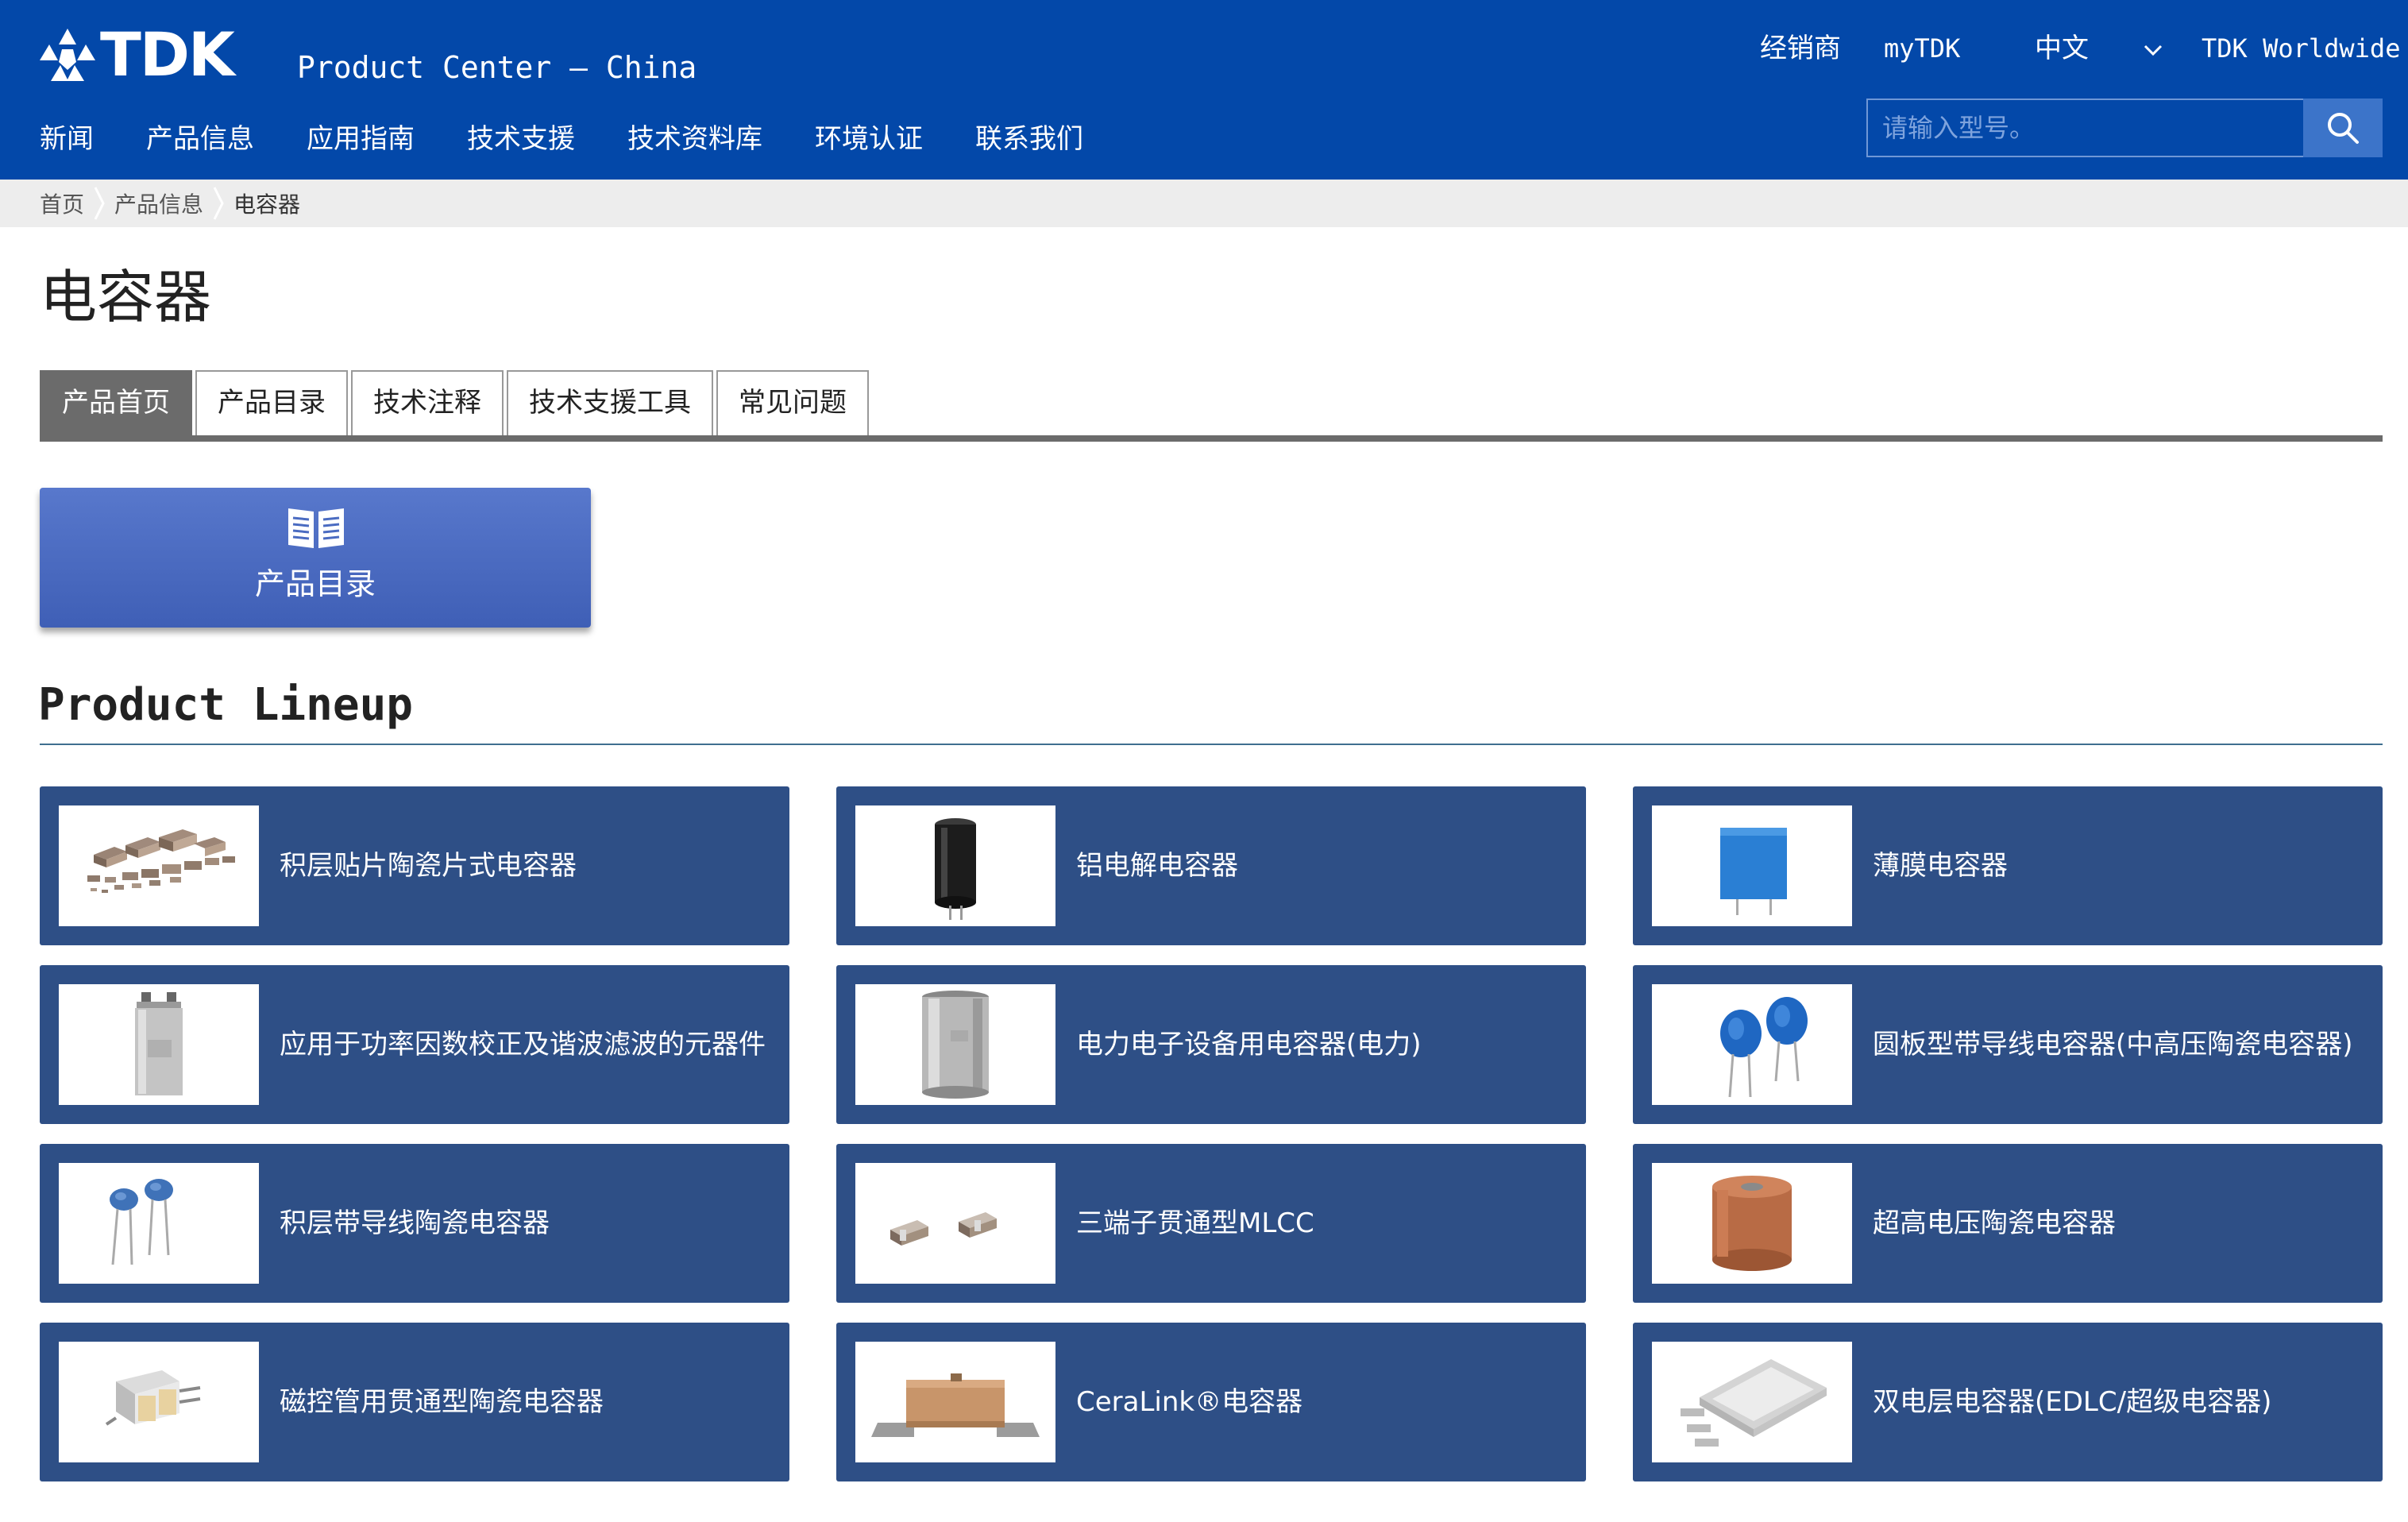 This screenshot has height=1522, width=2408. Describe the element at coordinates (1029, 139) in the screenshot. I see `nav-item-contact: 联系我们` at that location.